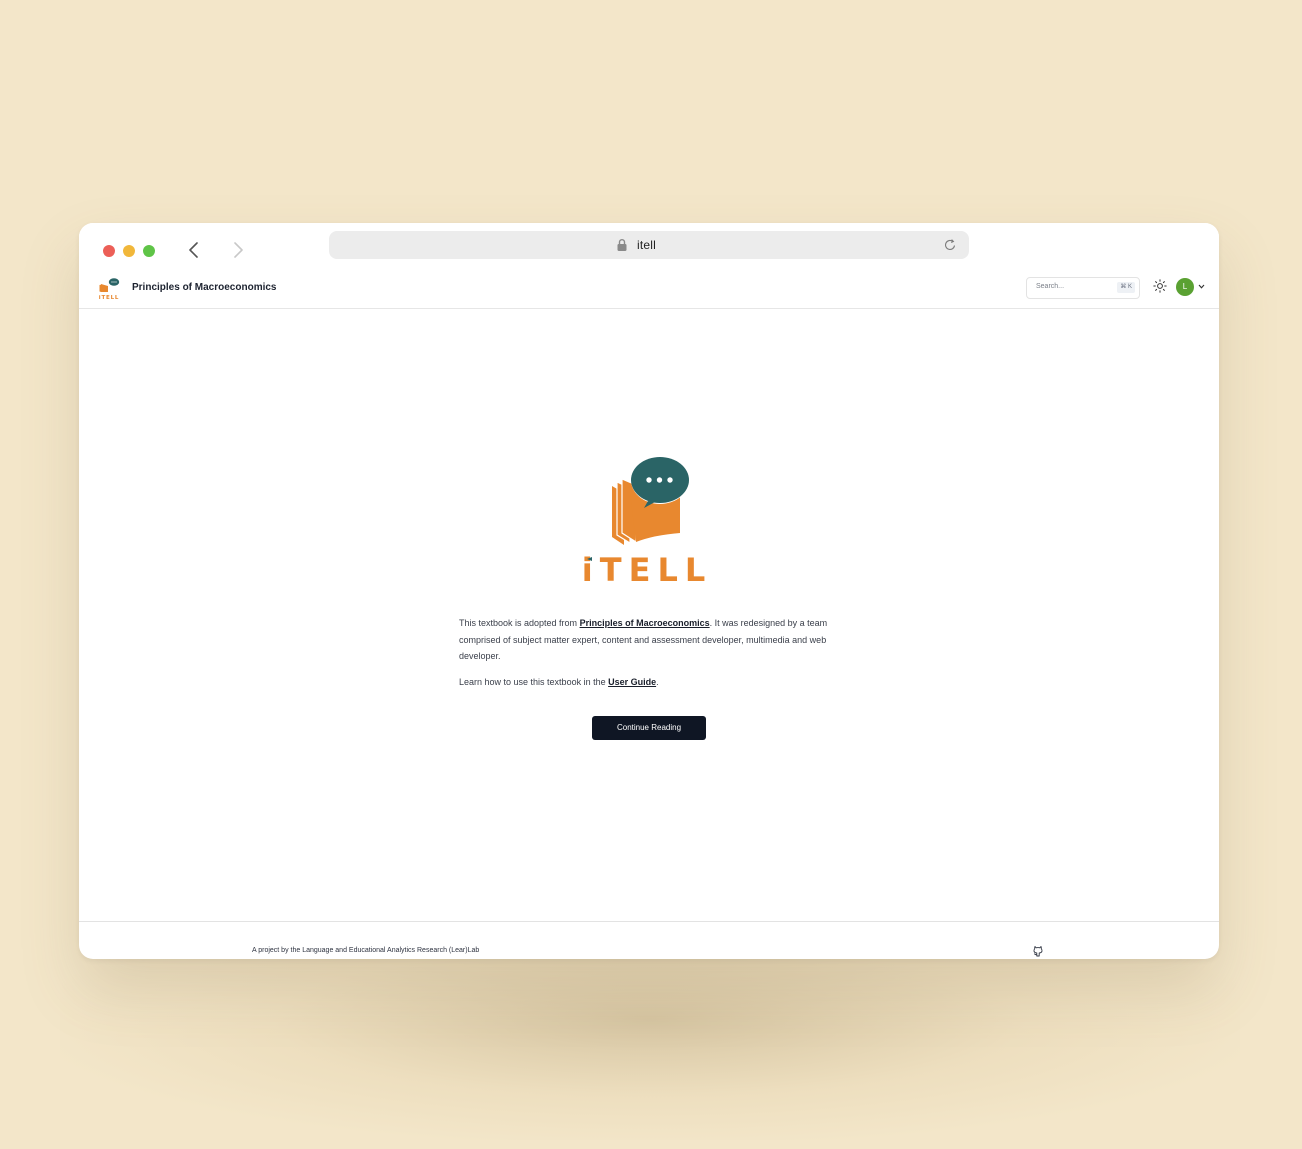 Image resolution: width=1302 pixels, height=1149 pixels. What do you see at coordinates (129, 251) in the screenshot?
I see `minimize-window-button` at bounding box center [129, 251].